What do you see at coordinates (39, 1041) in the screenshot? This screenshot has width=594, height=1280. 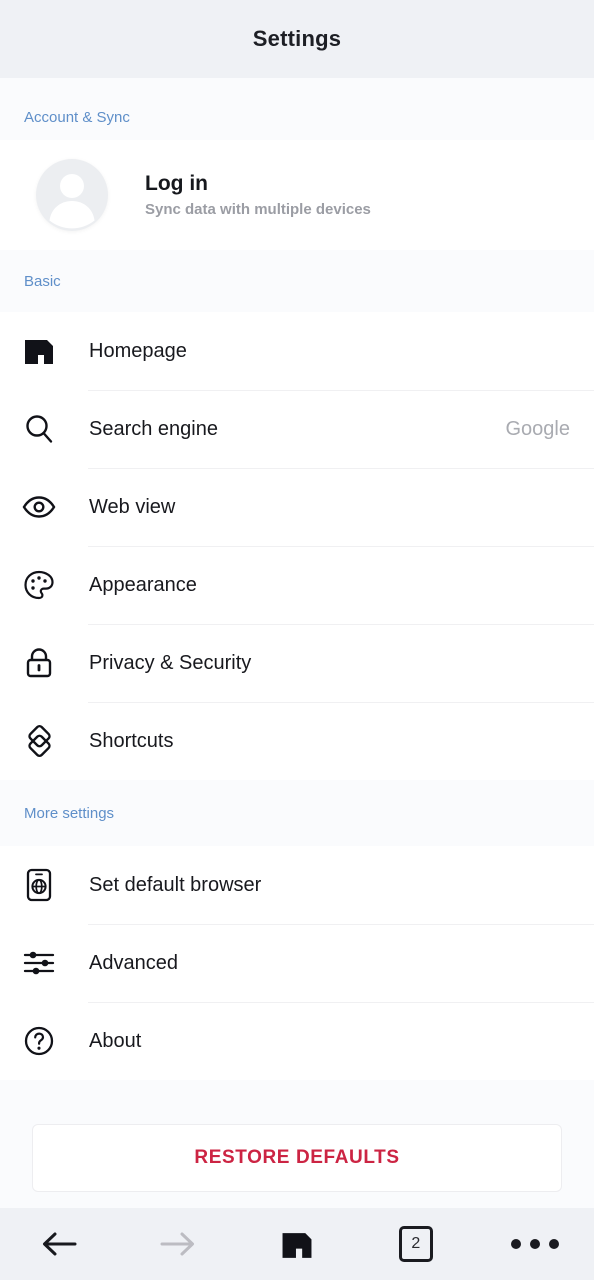 I see `question-circle-icon` at bounding box center [39, 1041].